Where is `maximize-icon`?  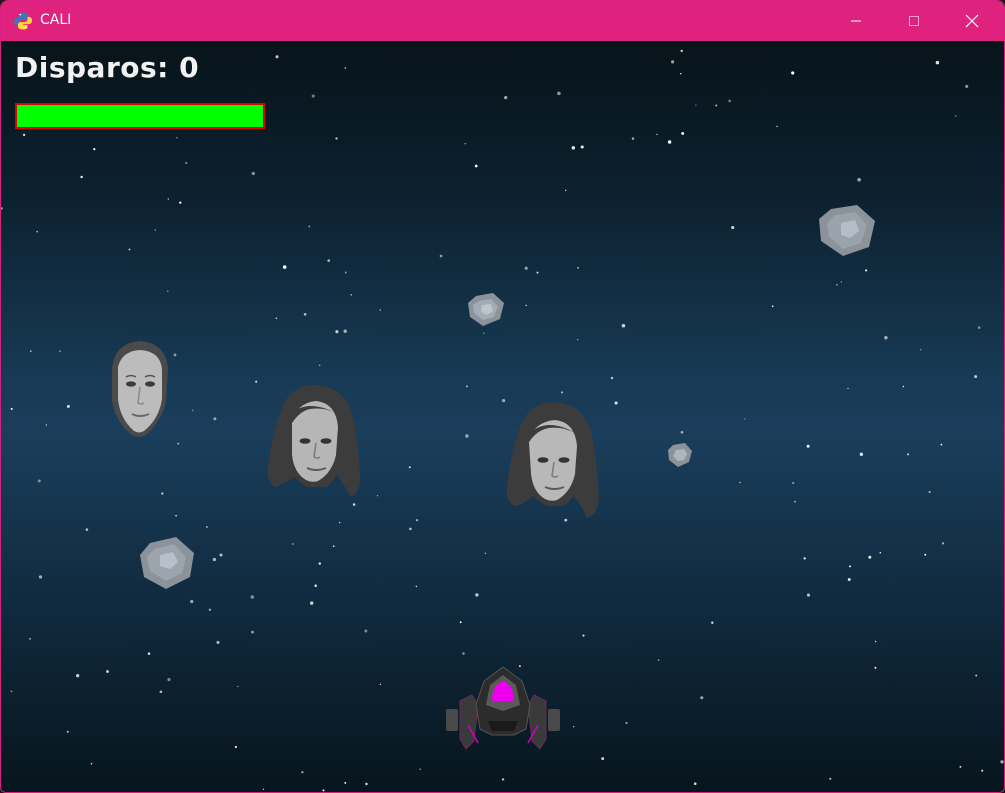
maximize-icon is located at coordinates (914, 21).